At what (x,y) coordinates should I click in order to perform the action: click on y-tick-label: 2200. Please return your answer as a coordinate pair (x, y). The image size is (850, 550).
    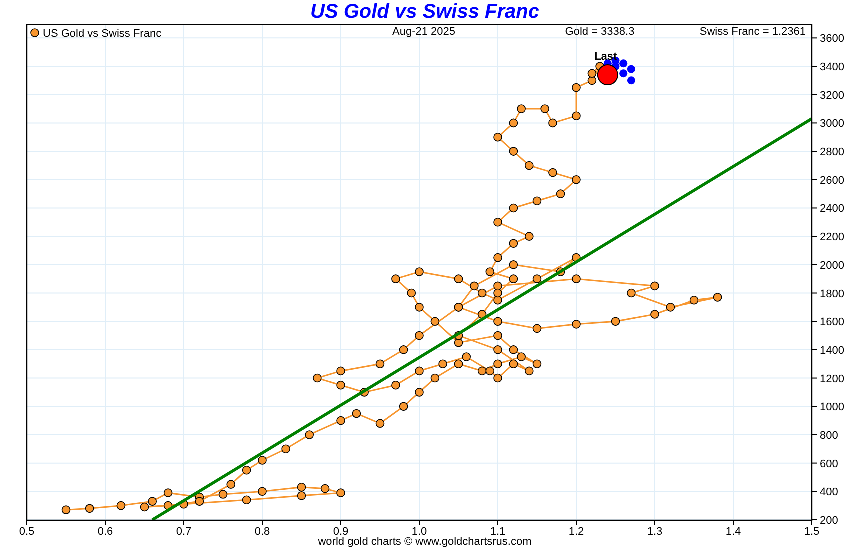
    Looking at the image, I should click on (832, 238).